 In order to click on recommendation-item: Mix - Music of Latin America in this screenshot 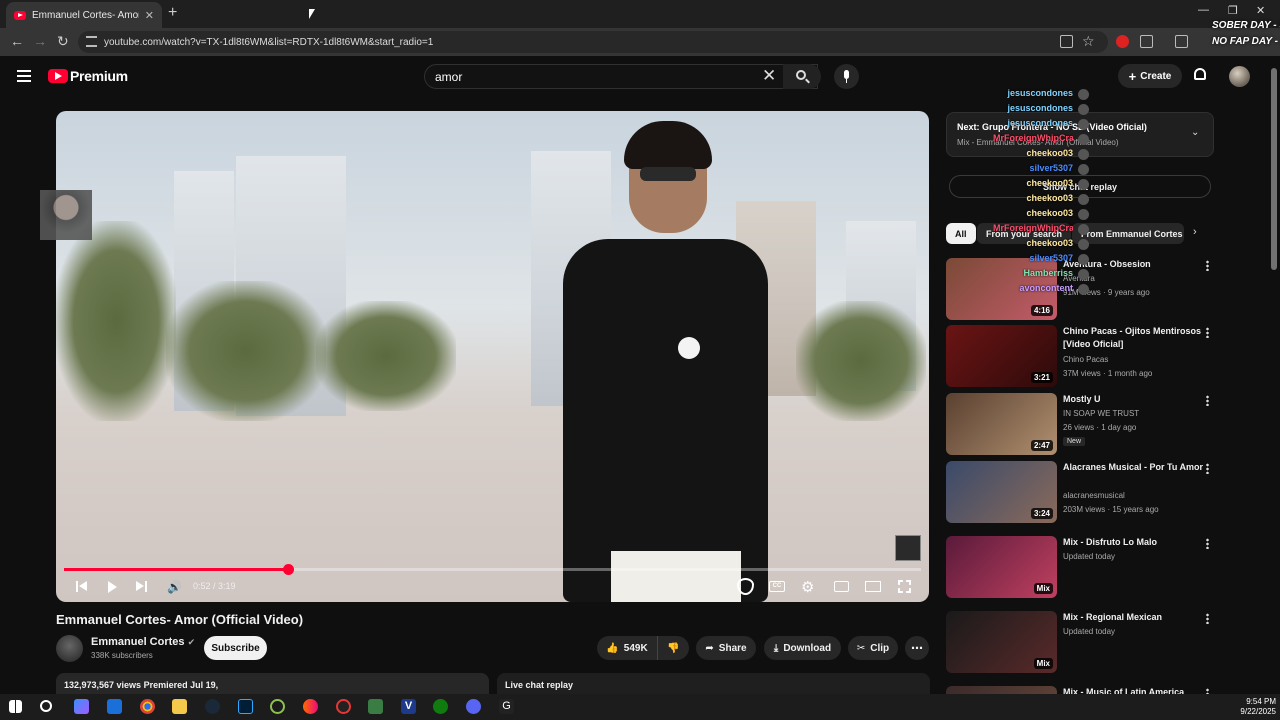, I will do `click(1080, 690)`.